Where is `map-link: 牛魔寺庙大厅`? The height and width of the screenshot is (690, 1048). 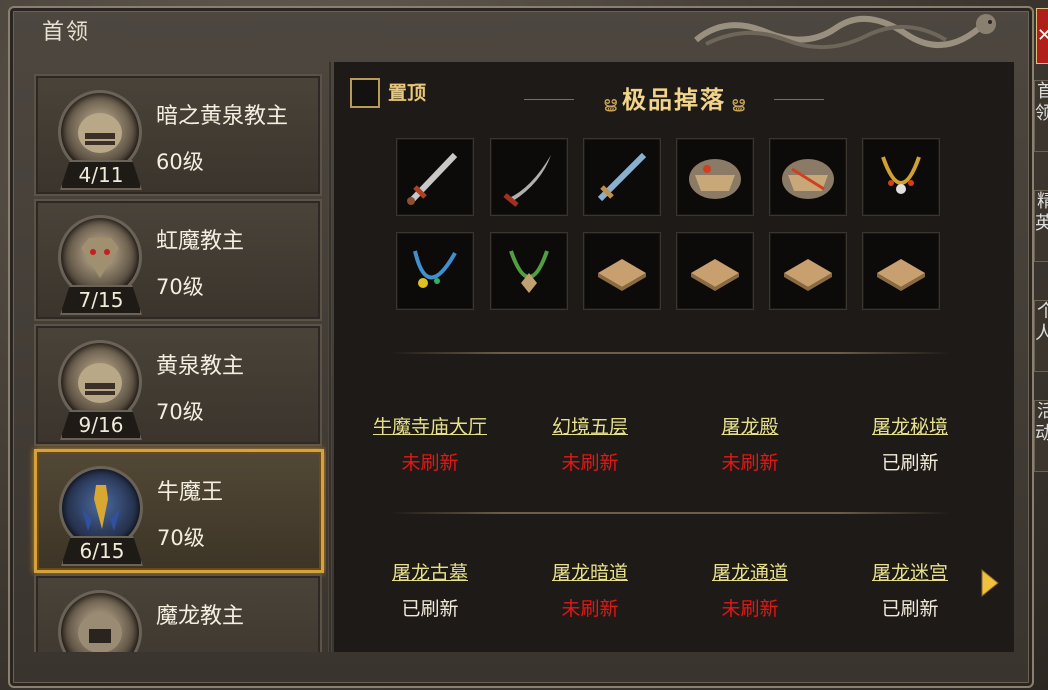 map-link: 牛魔寺庙大厅 is located at coordinates (430, 425).